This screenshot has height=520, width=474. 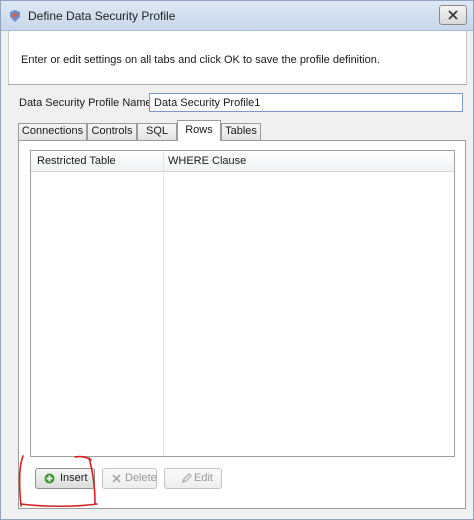 What do you see at coordinates (199, 130) in the screenshot?
I see `tab-rows: Rows` at bounding box center [199, 130].